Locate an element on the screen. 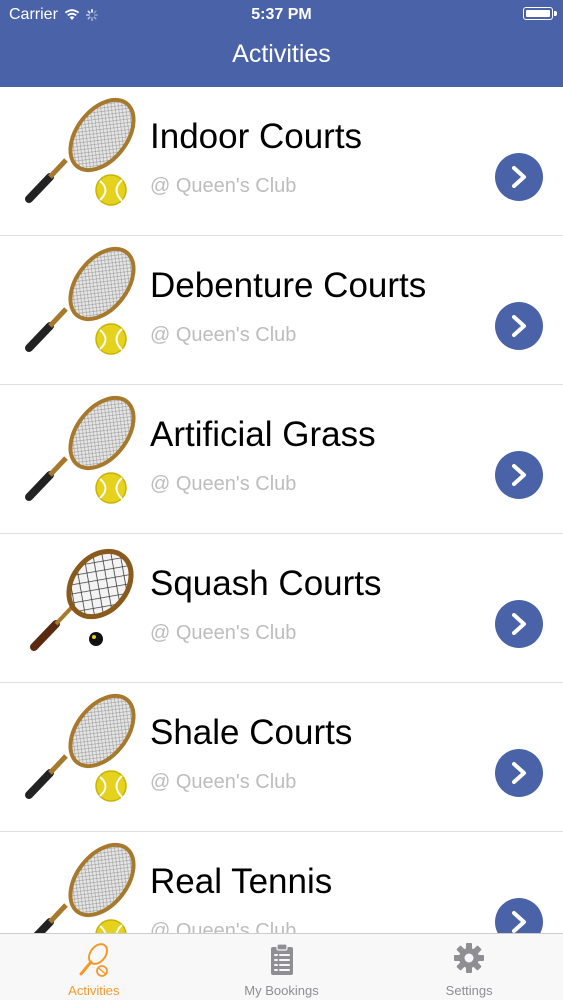 The width and height of the screenshot is (563, 1000). status-bar: Carrier 5:37 PM is located at coordinates (281, 15).